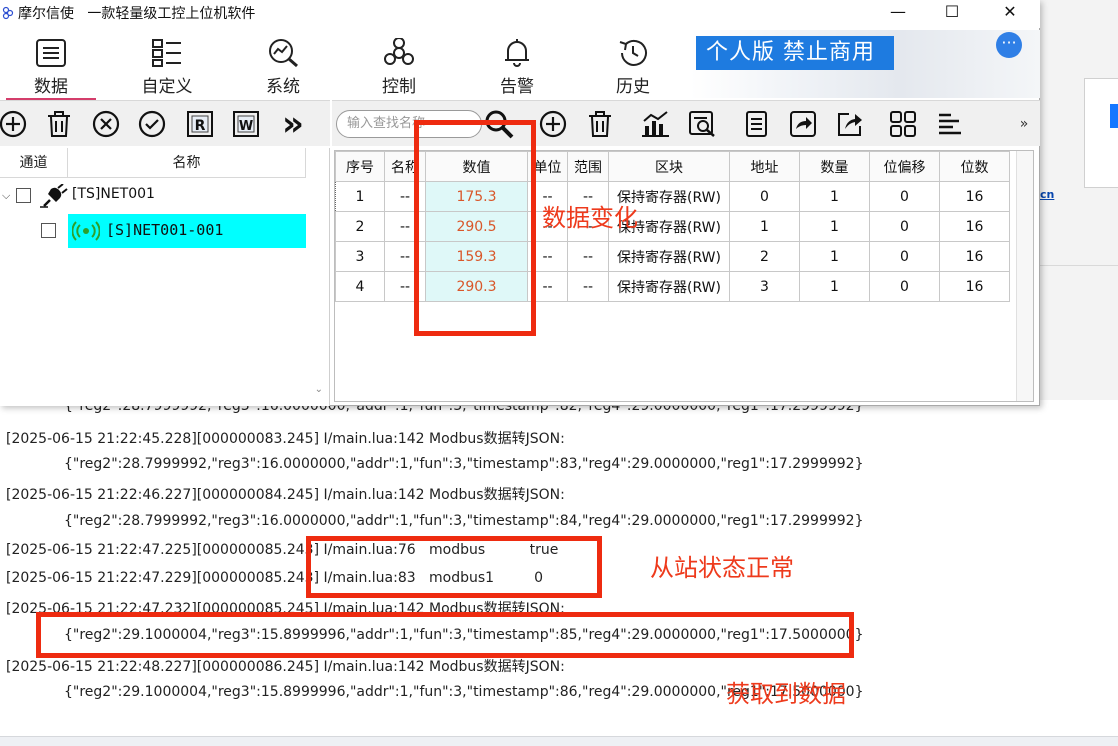 The image size is (1118, 746). What do you see at coordinates (952, 13) in the screenshot?
I see `maximize-button: ☐` at bounding box center [952, 13].